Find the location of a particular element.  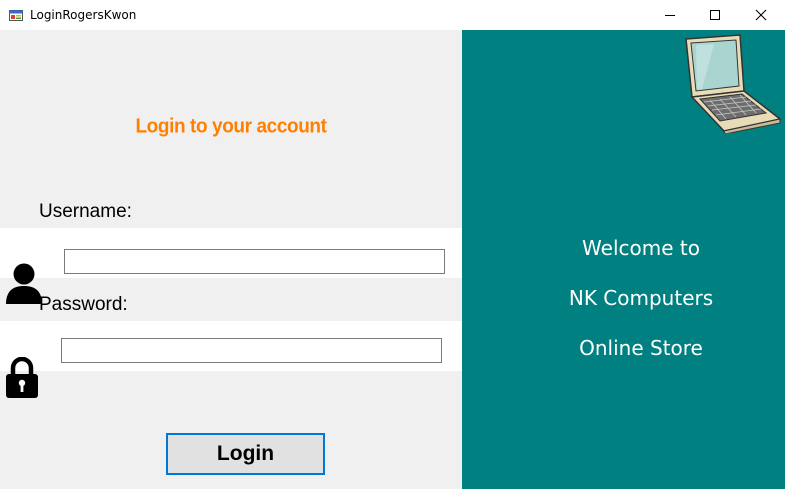

close-button is located at coordinates (761, 15).